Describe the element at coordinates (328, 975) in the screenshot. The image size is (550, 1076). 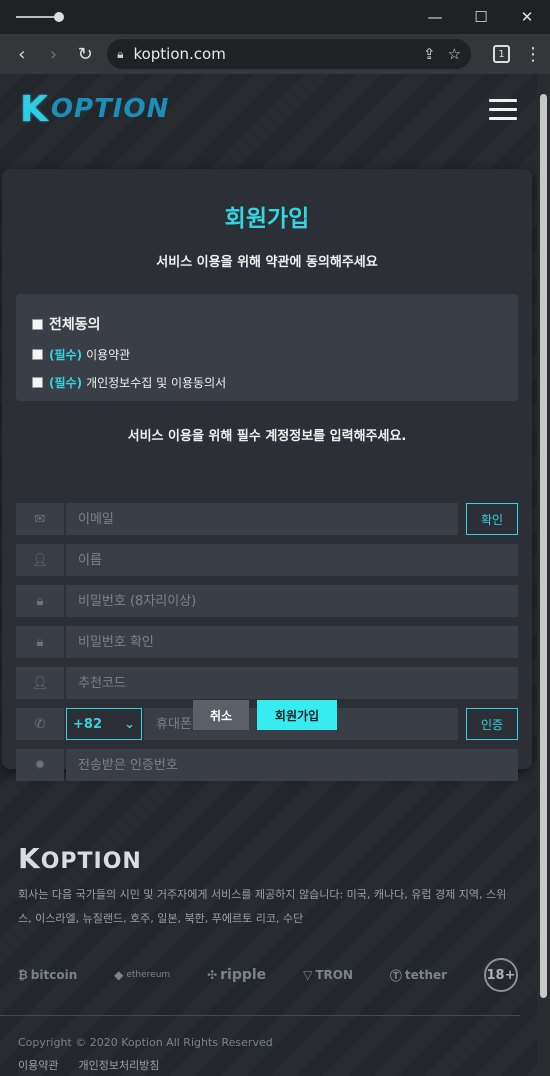
I see `tron-logo: ▽ TRON` at that location.